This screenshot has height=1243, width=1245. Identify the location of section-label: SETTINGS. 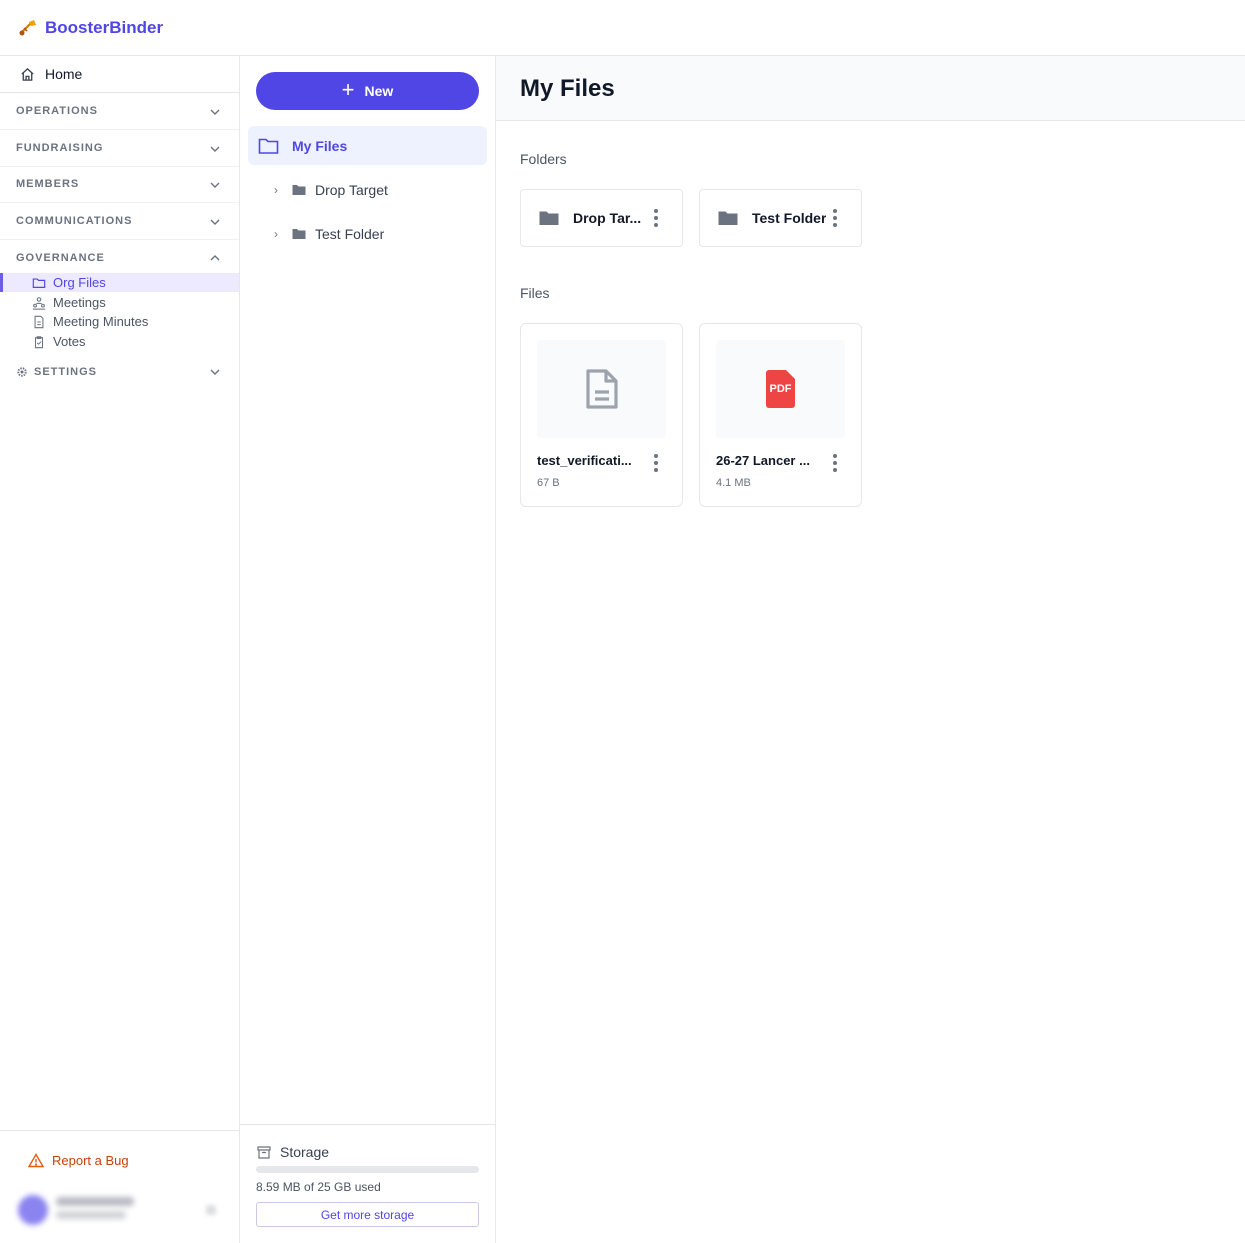
(66, 371).